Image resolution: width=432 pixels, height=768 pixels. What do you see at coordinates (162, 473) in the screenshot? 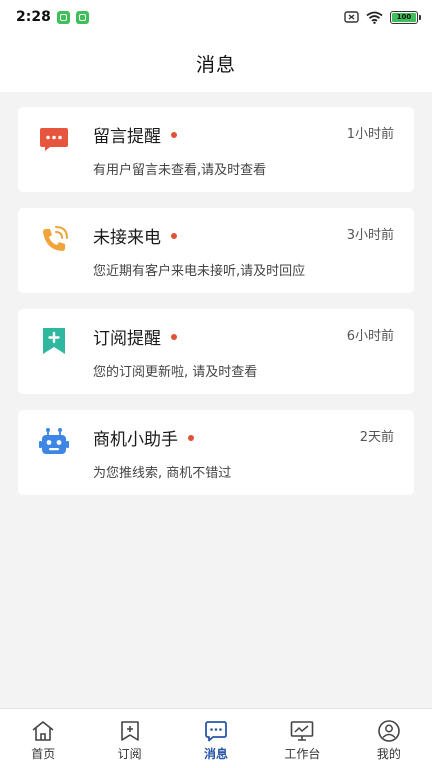
I see `message-description: 为您推线索, 商机不错过` at bounding box center [162, 473].